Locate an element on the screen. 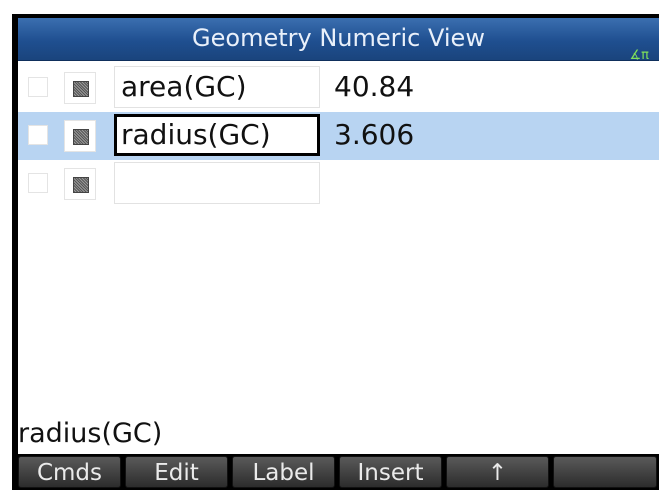  title-bar: Geometry Numeric View ∡π is located at coordinates (338, 40).